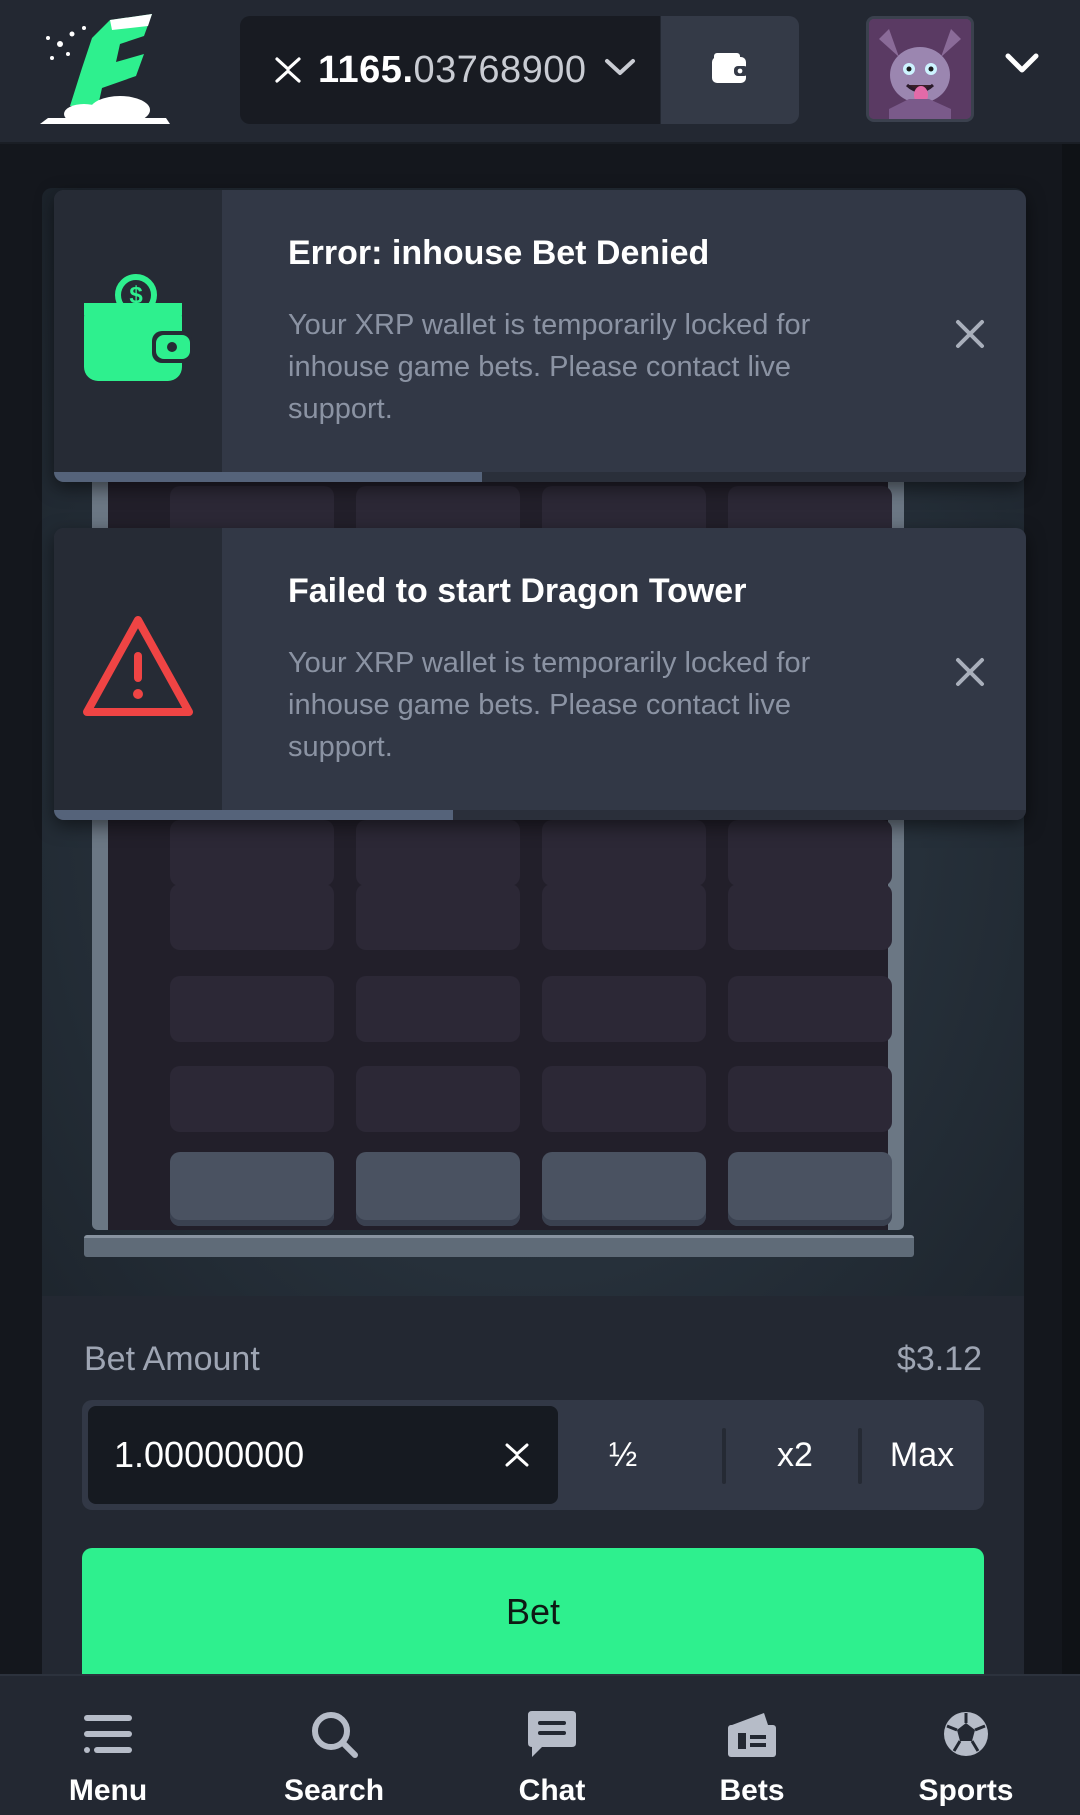  What do you see at coordinates (623, 1455) in the screenshot?
I see `half-bet-button: ½` at bounding box center [623, 1455].